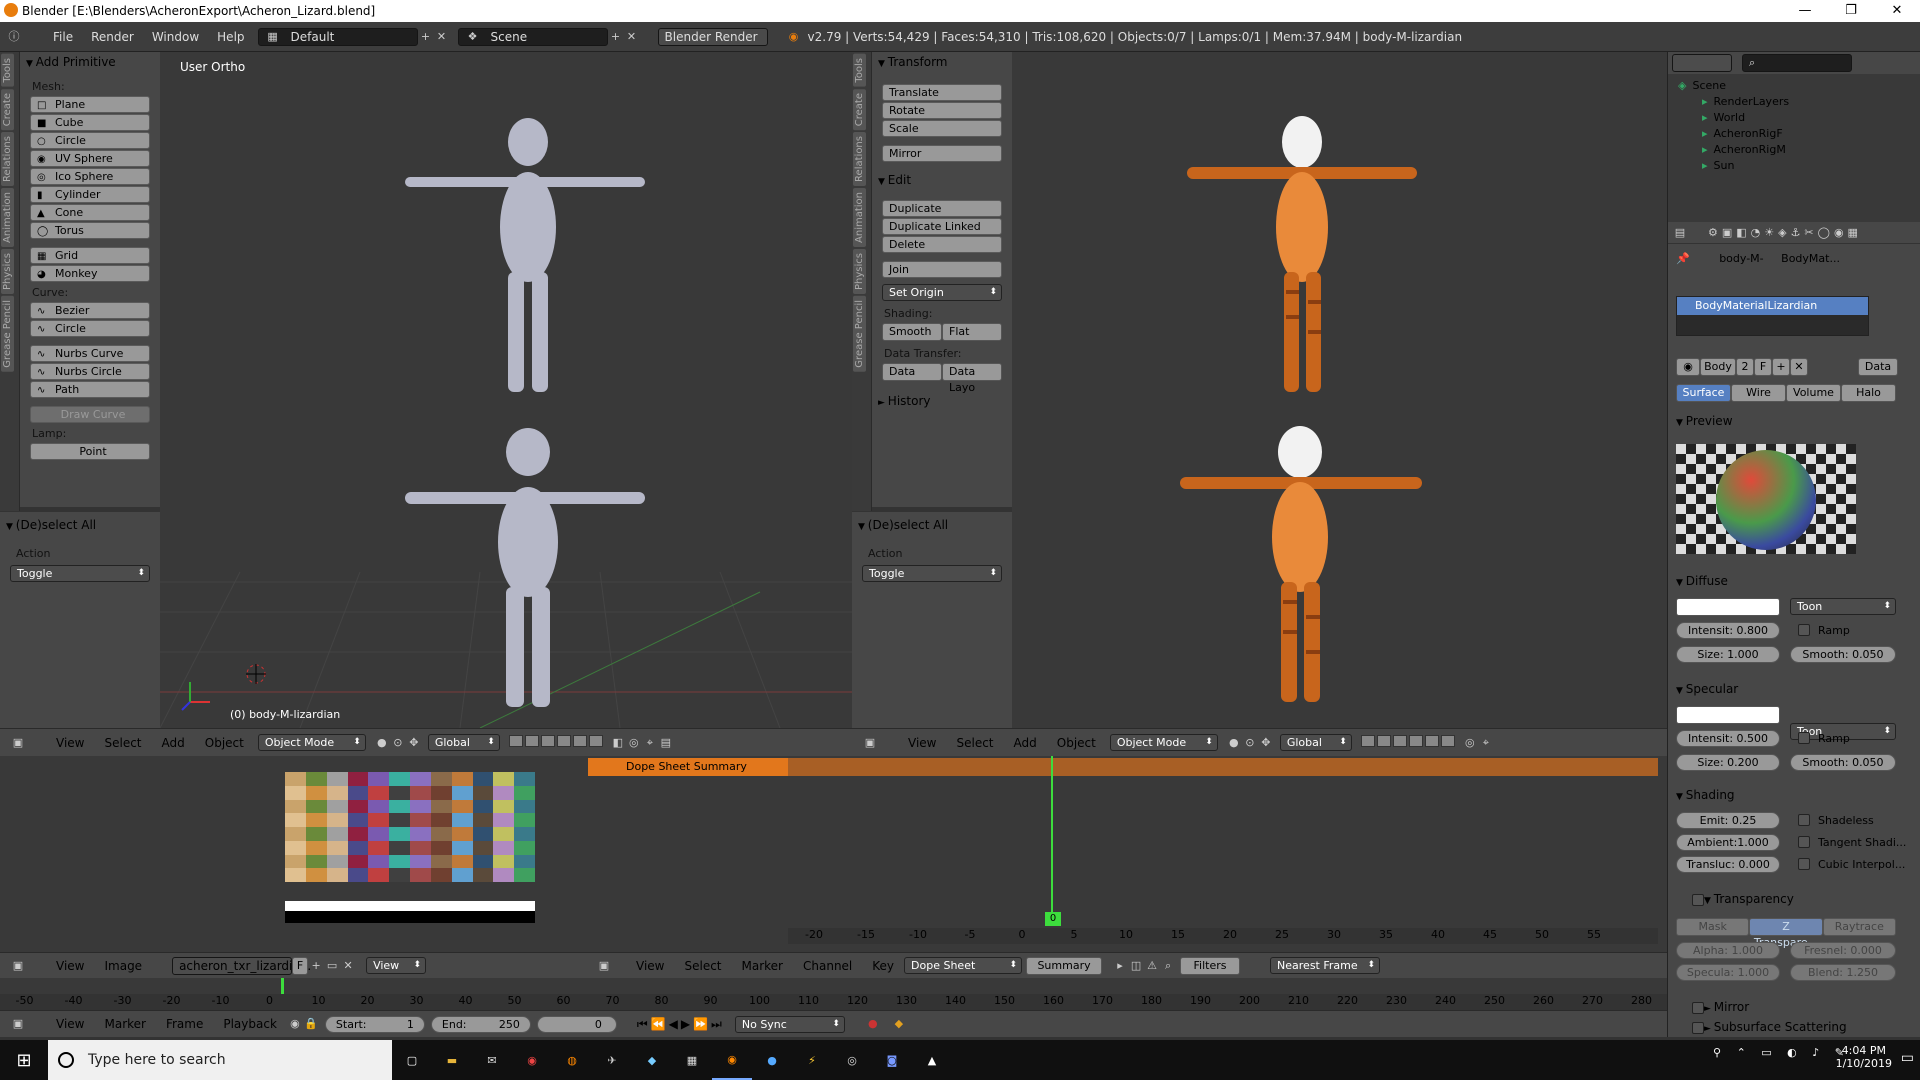  Describe the element at coordinates (772, 1060) in the screenshot. I see `app-icon-3: ●` at that location.